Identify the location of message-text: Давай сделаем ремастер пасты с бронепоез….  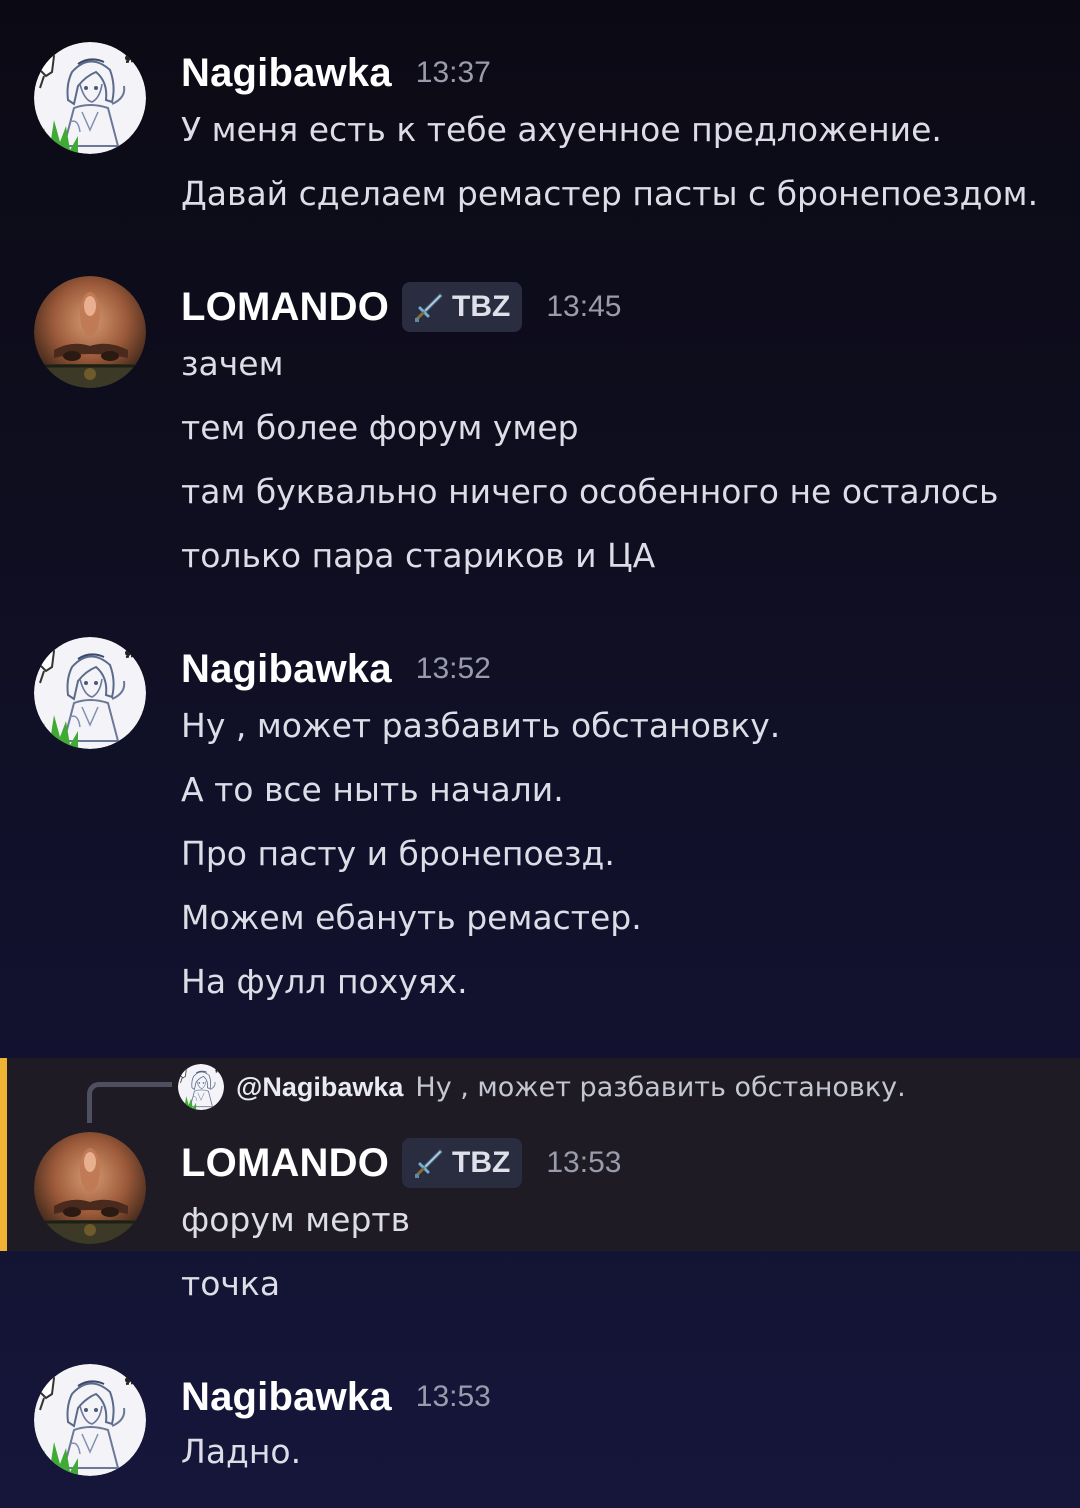
(610, 193).